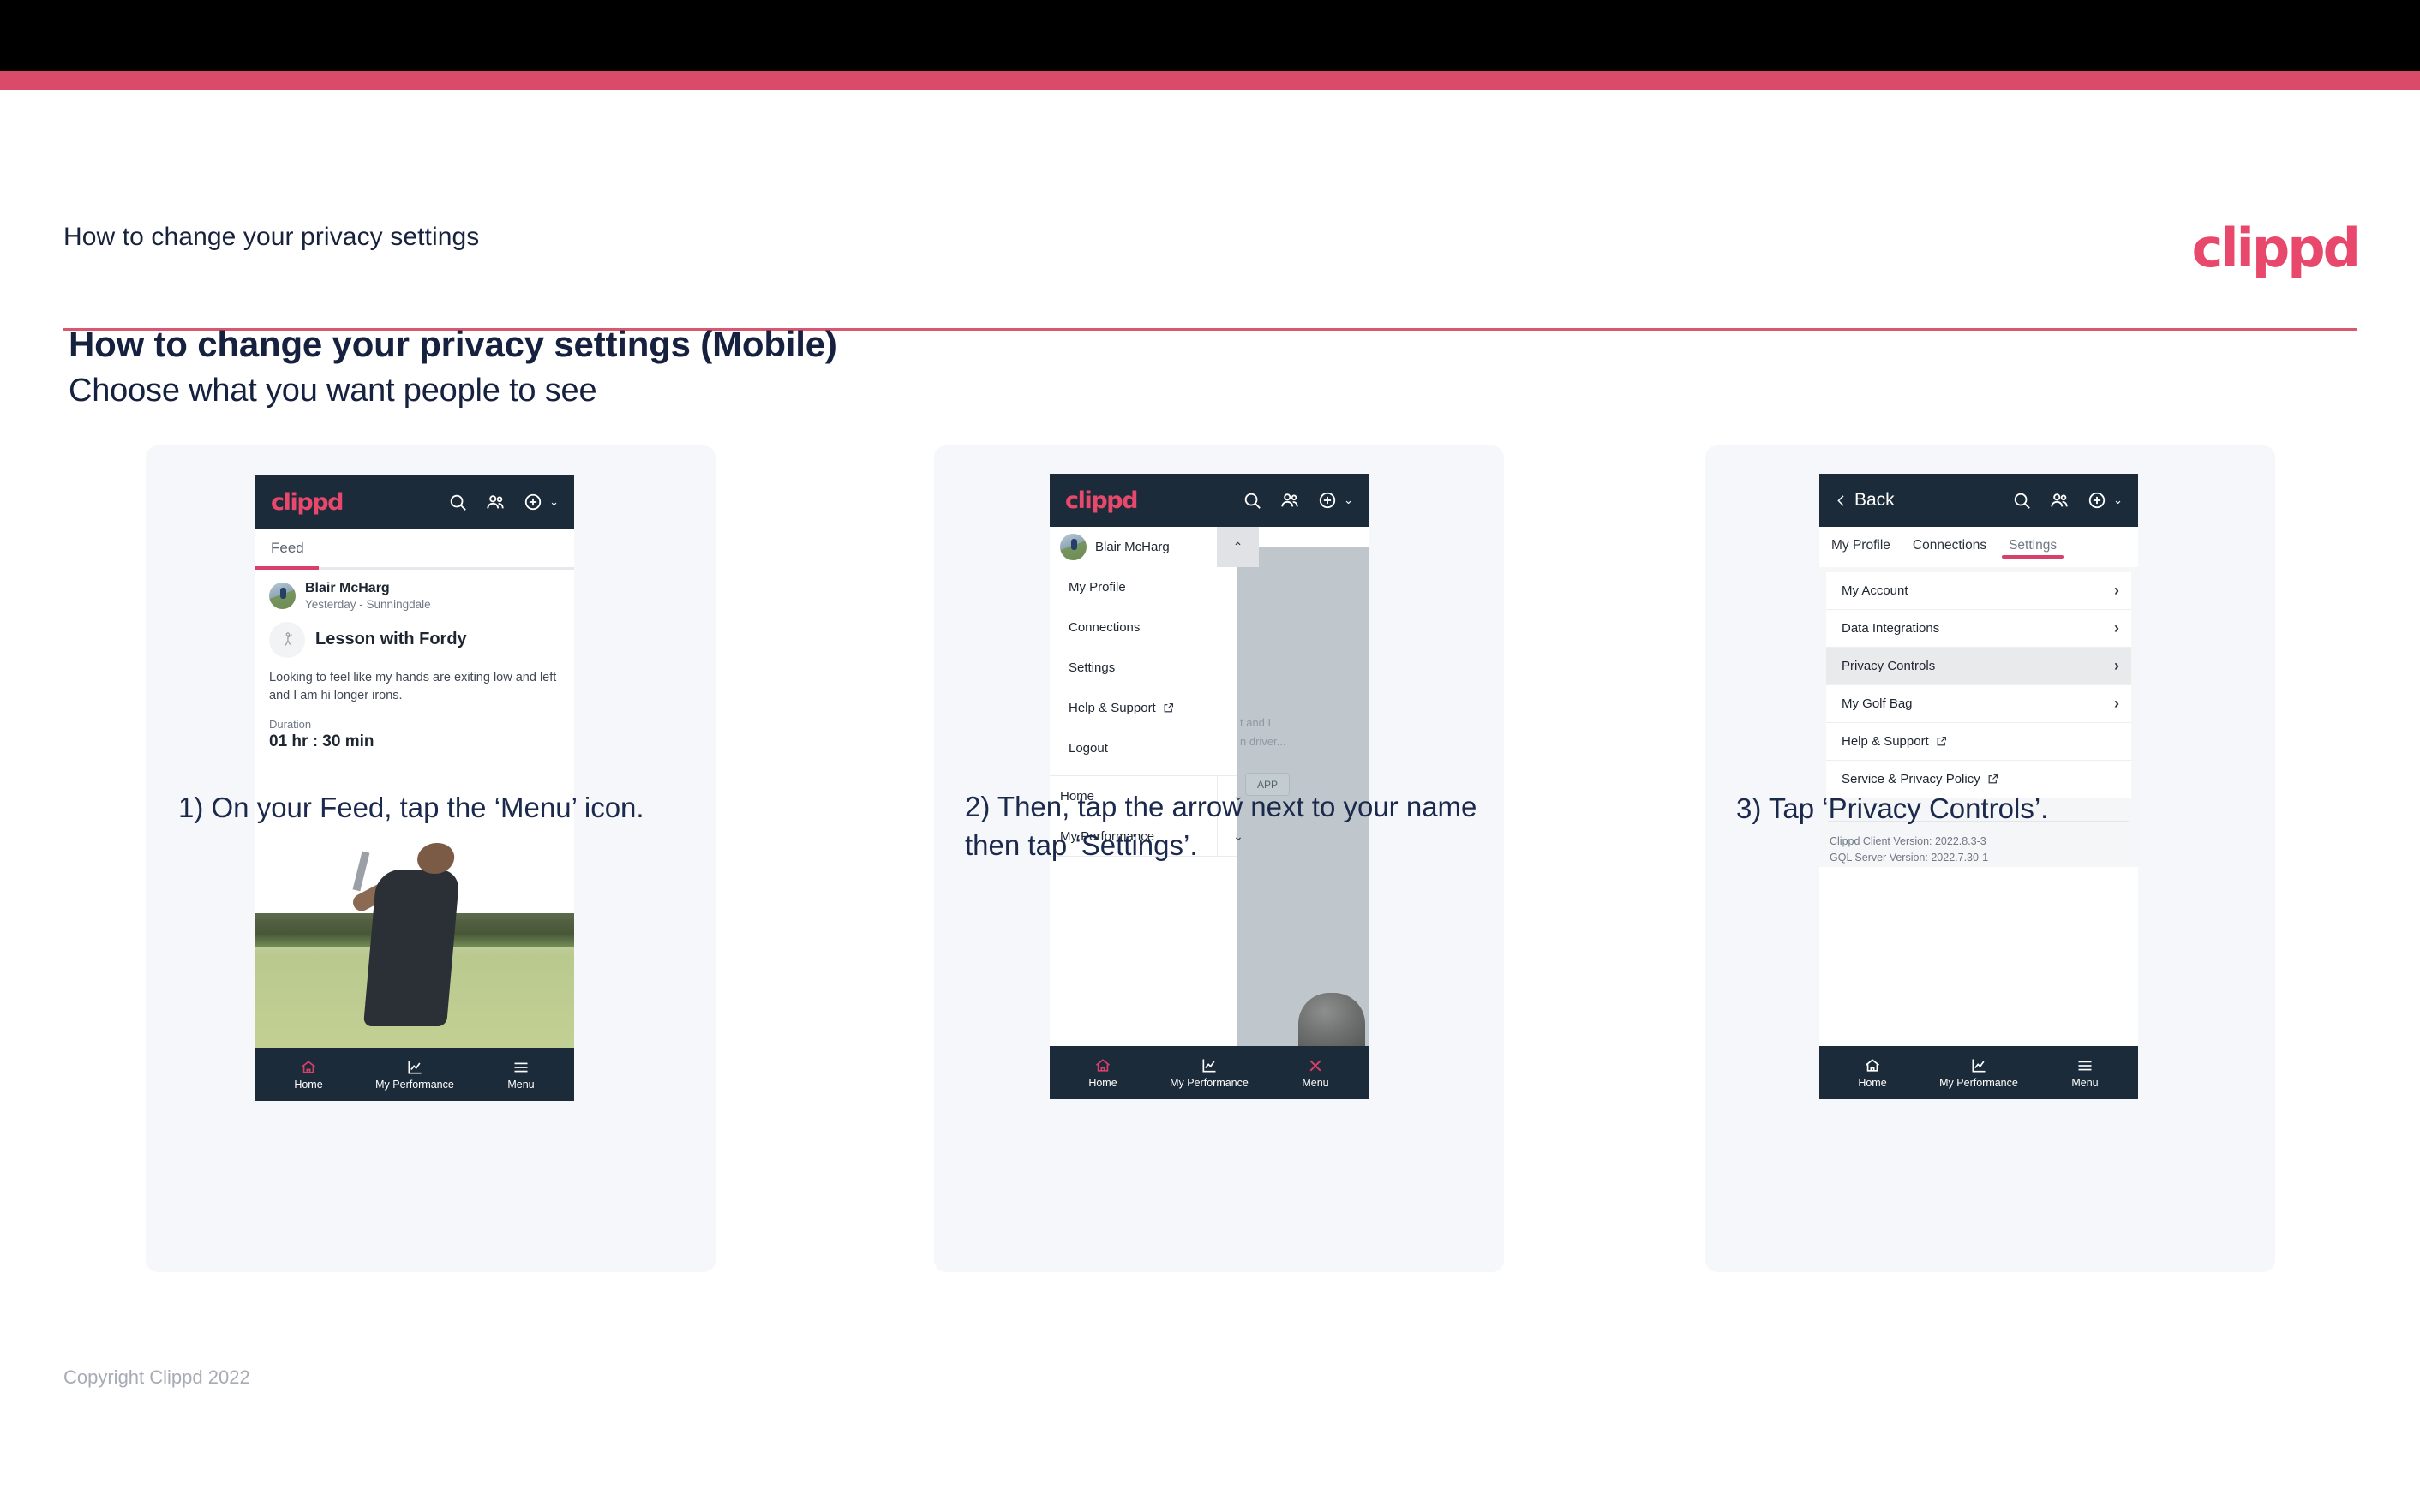 This screenshot has width=2420, height=1512. Describe the element at coordinates (414, 549) in the screenshot. I see `feed-tab-bar: Feed` at that location.